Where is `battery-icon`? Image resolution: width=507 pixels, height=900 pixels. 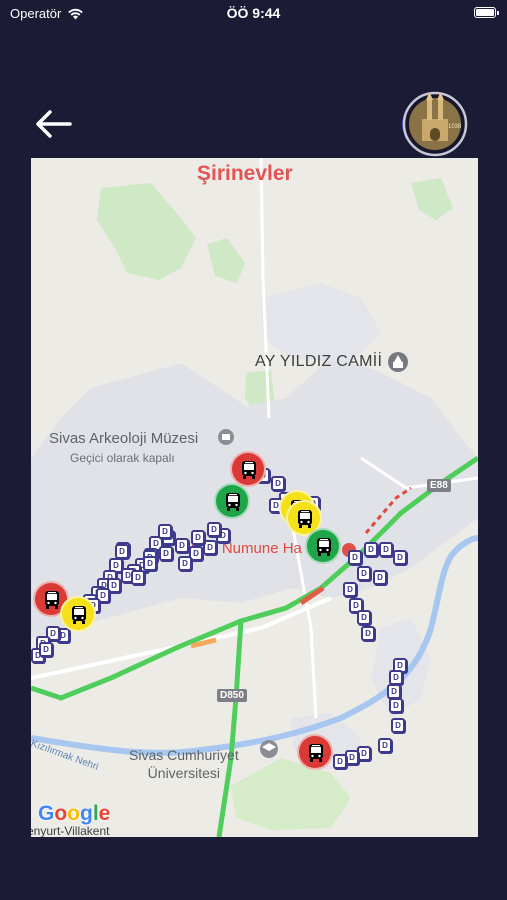
battery-icon is located at coordinates (486, 12).